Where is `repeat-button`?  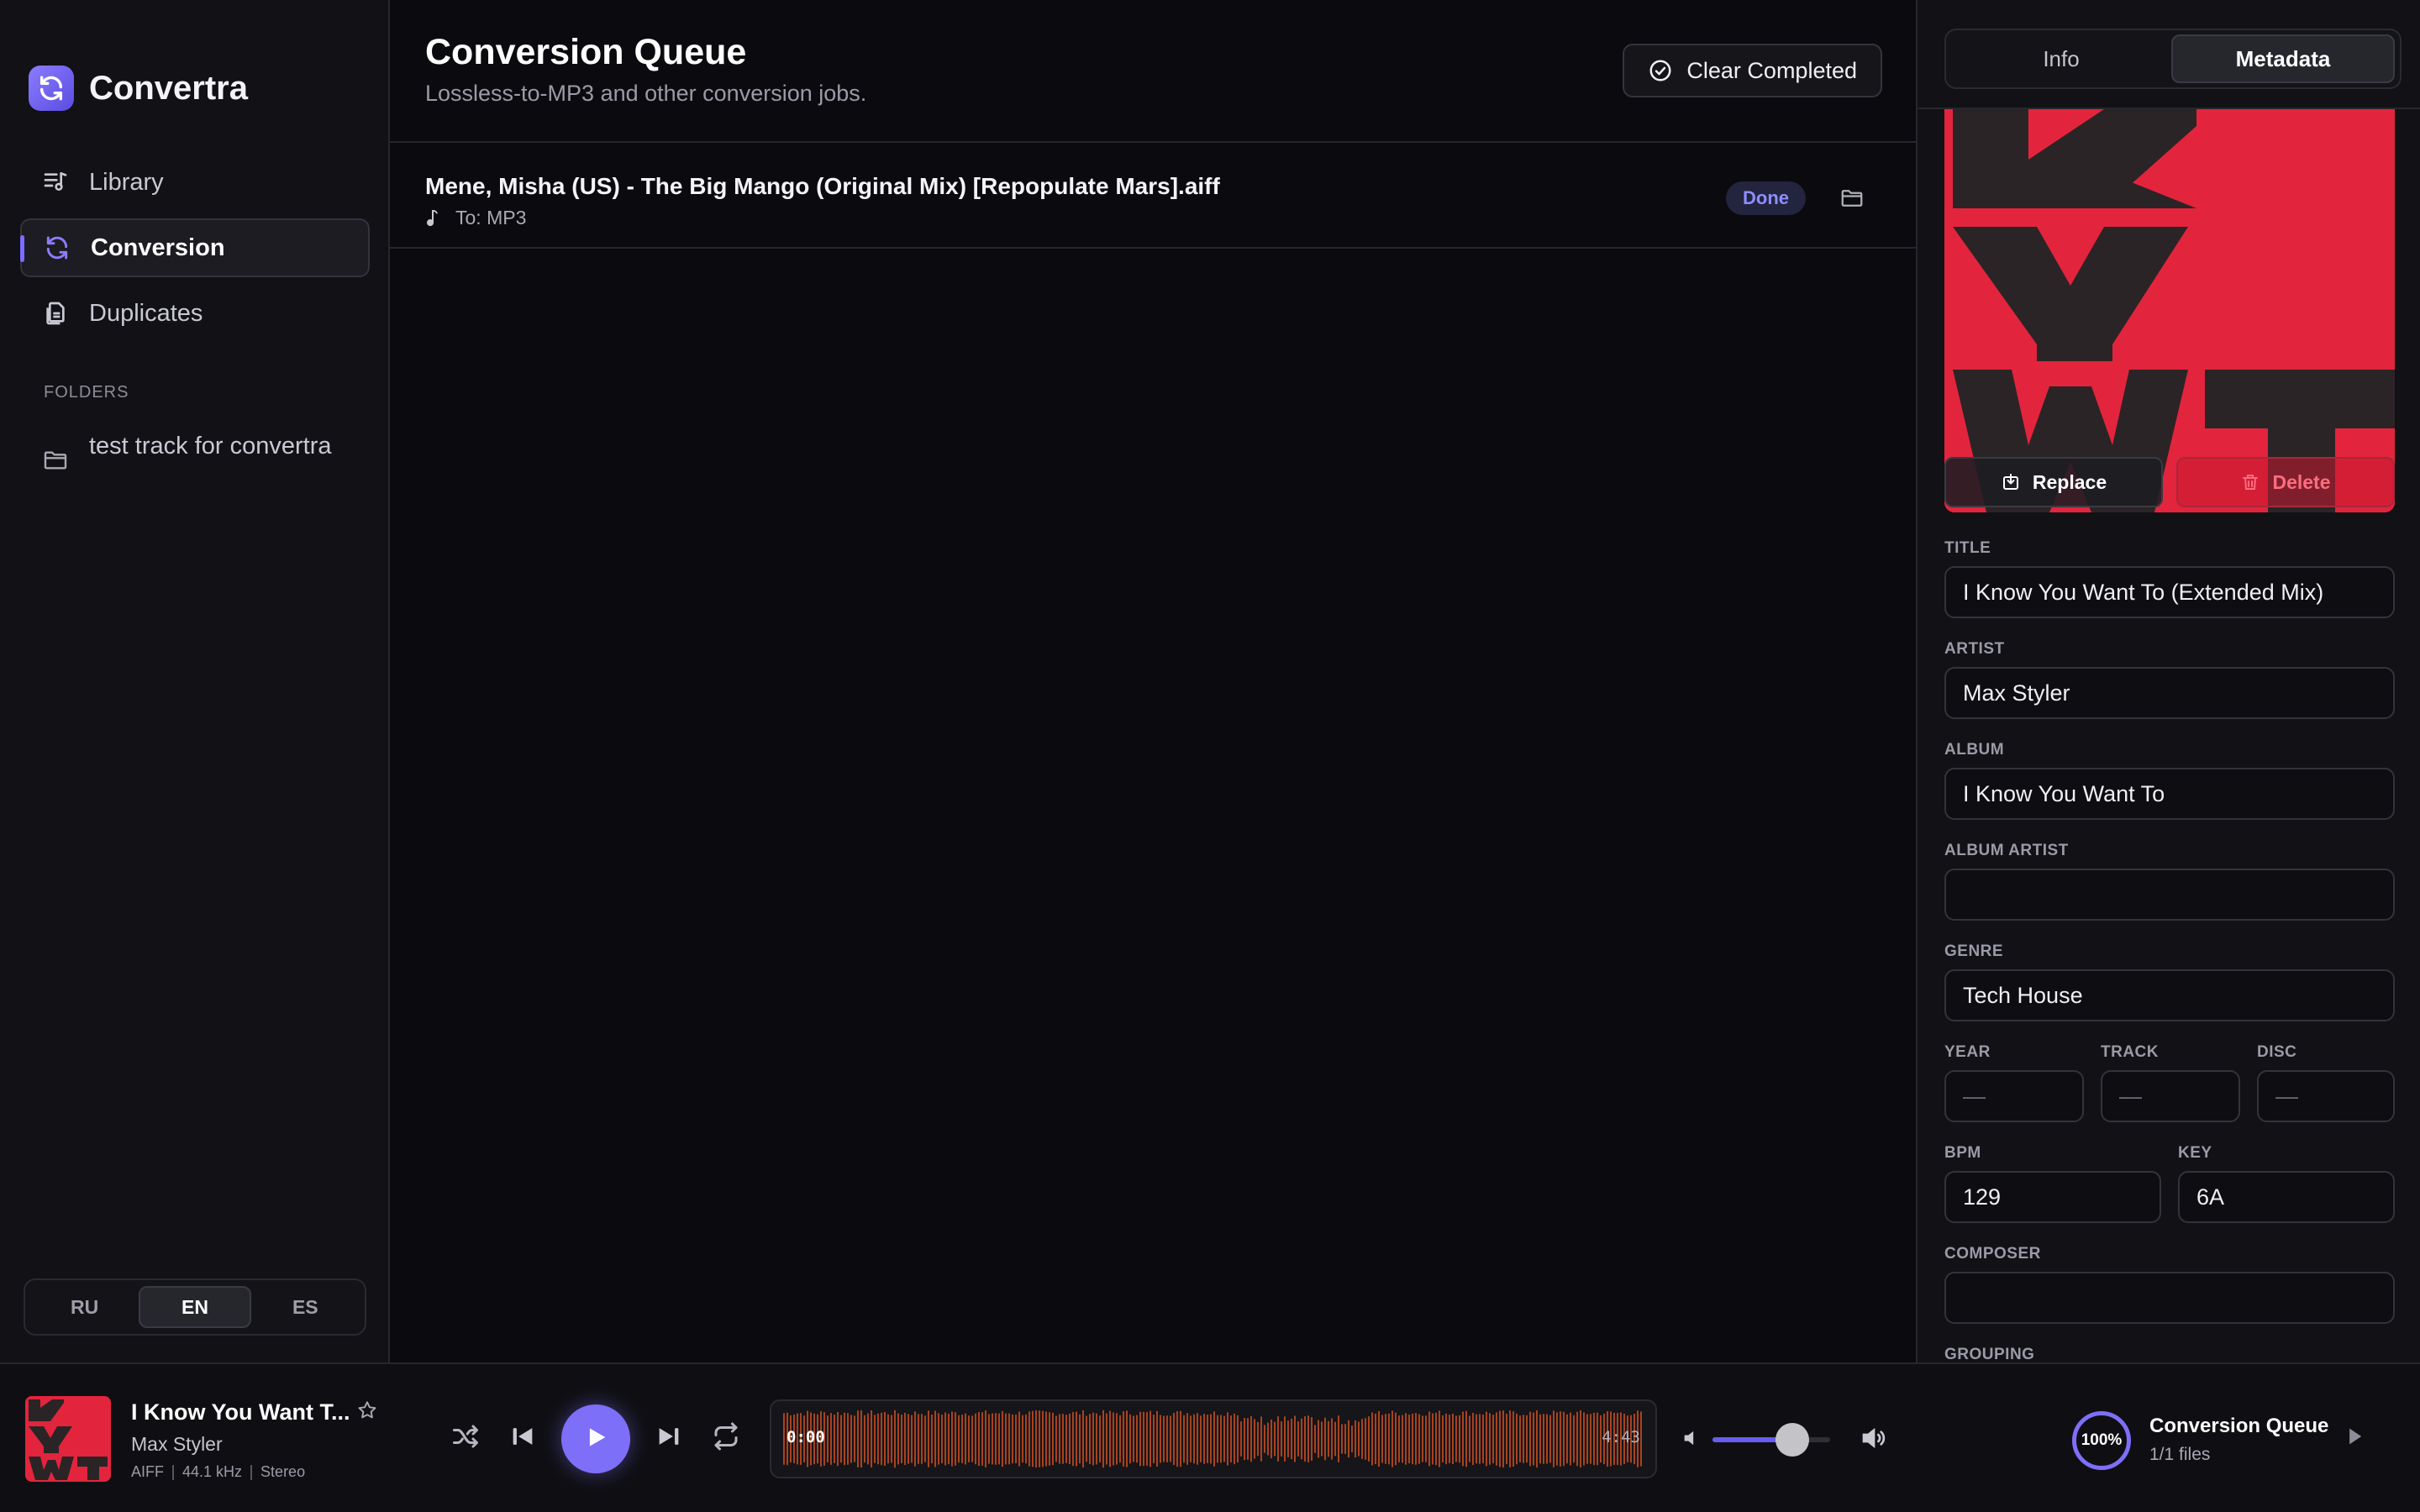
repeat-button is located at coordinates (726, 1438).